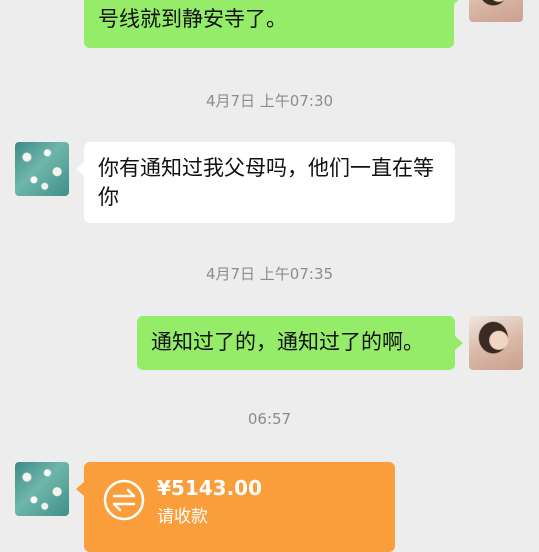 The height and width of the screenshot is (552, 539). I want to click on avatar-right, so click(496, 343).